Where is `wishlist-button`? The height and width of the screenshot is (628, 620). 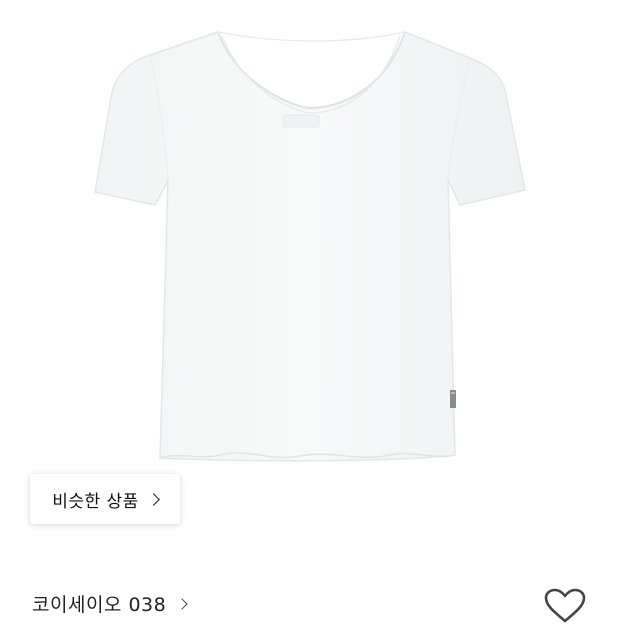
wishlist-button is located at coordinates (565, 606).